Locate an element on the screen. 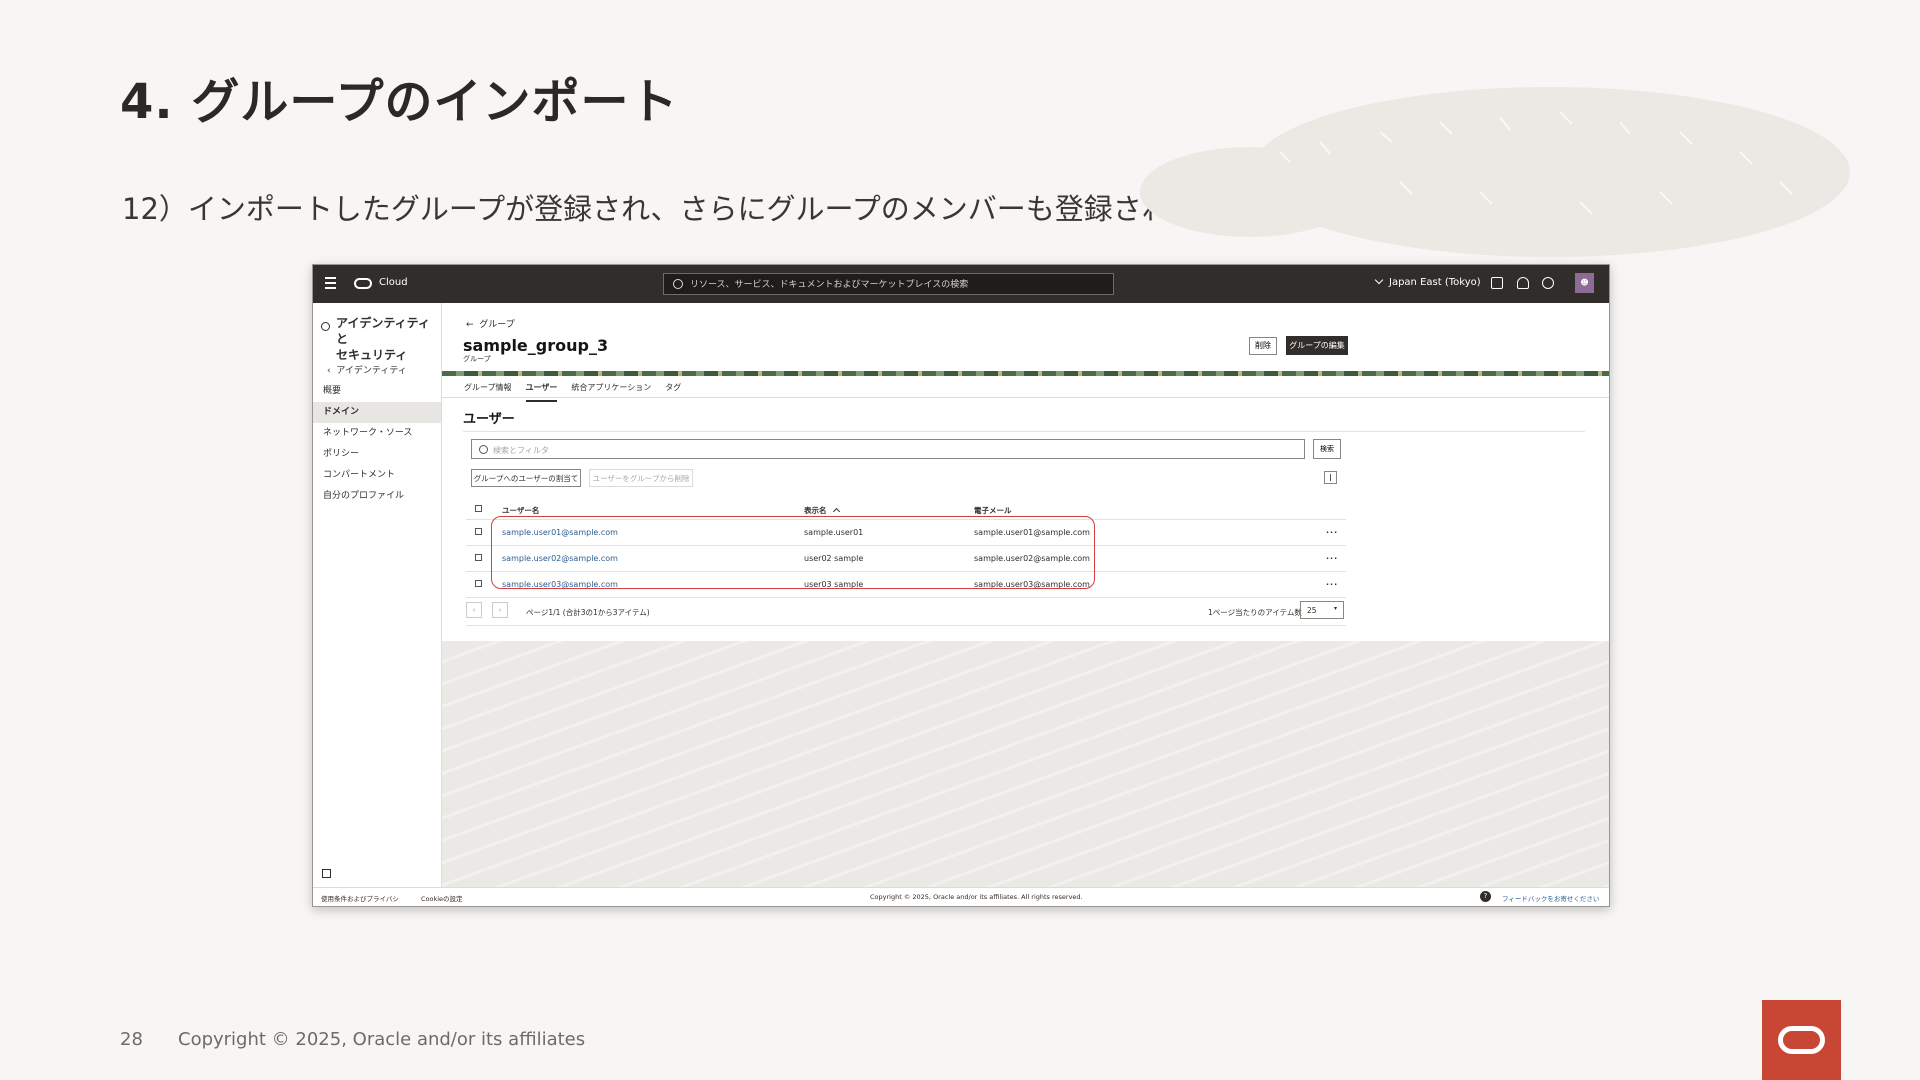  username-link: sample.user01@sample.com is located at coordinates (560, 532).